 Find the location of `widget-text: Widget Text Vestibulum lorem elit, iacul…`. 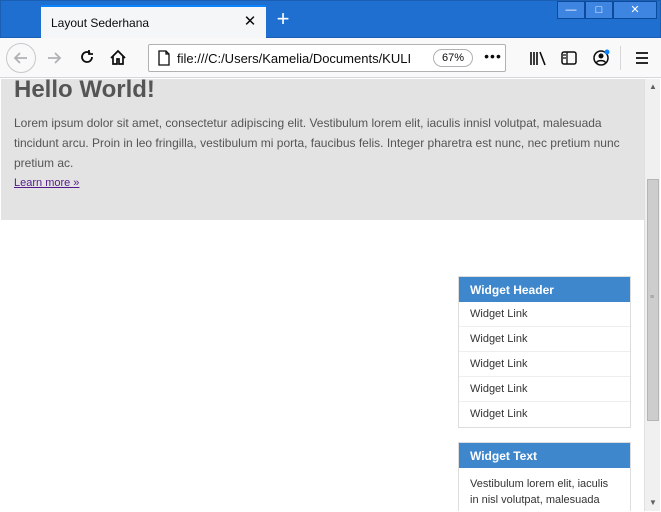

widget-text: Widget Text Vestibulum lorem elit, iacul… is located at coordinates (544, 476).